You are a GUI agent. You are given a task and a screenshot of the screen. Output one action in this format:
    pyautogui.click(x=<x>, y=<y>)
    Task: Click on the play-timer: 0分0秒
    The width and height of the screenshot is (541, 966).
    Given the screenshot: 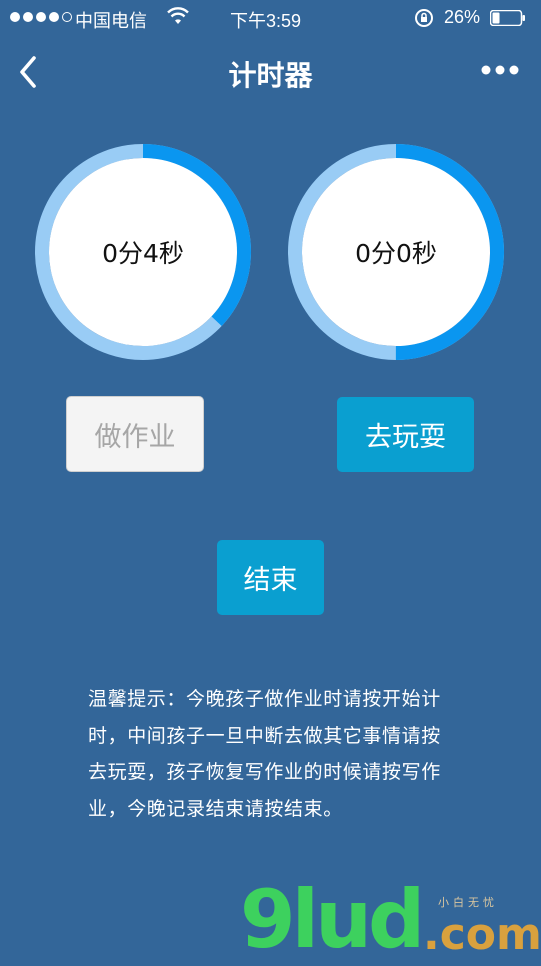 What is the action you would take?
    pyautogui.click(x=396, y=252)
    